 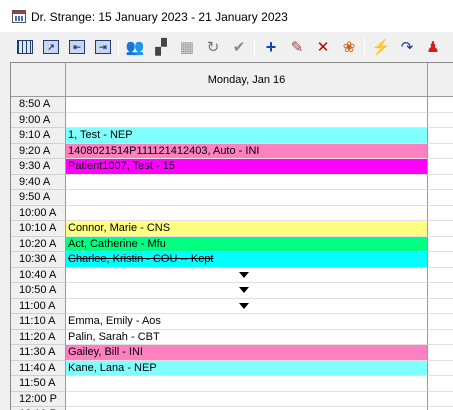 What do you see at coordinates (381, 47) in the screenshot?
I see `flash-icon: ⚡` at bounding box center [381, 47].